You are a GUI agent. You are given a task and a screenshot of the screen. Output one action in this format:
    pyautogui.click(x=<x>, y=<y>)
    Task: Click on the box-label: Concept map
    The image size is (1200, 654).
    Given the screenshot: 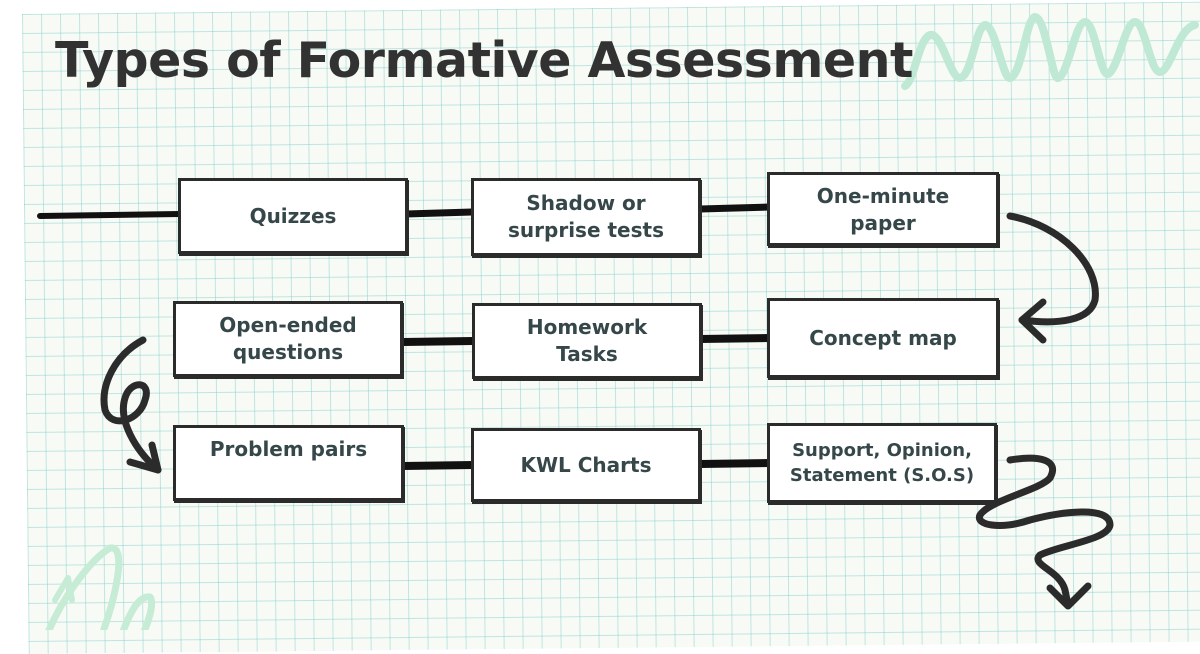 What is the action you would take?
    pyautogui.click(x=883, y=337)
    